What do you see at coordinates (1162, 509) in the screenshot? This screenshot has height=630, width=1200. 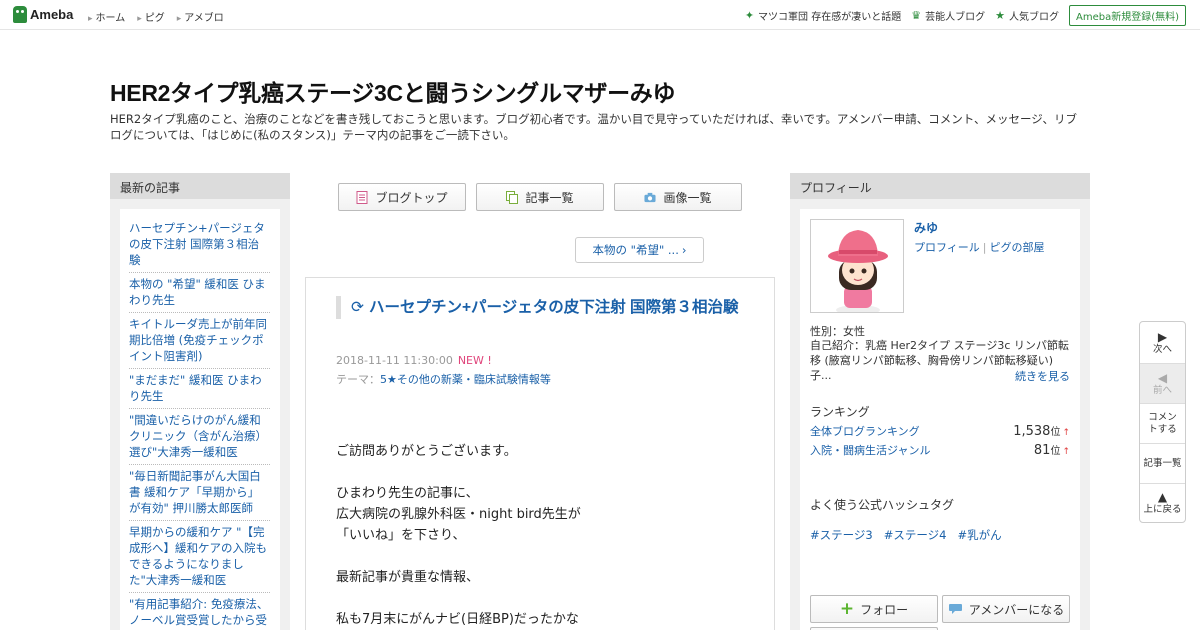 I see `back-to-top-label: 上に戻る` at bounding box center [1162, 509].